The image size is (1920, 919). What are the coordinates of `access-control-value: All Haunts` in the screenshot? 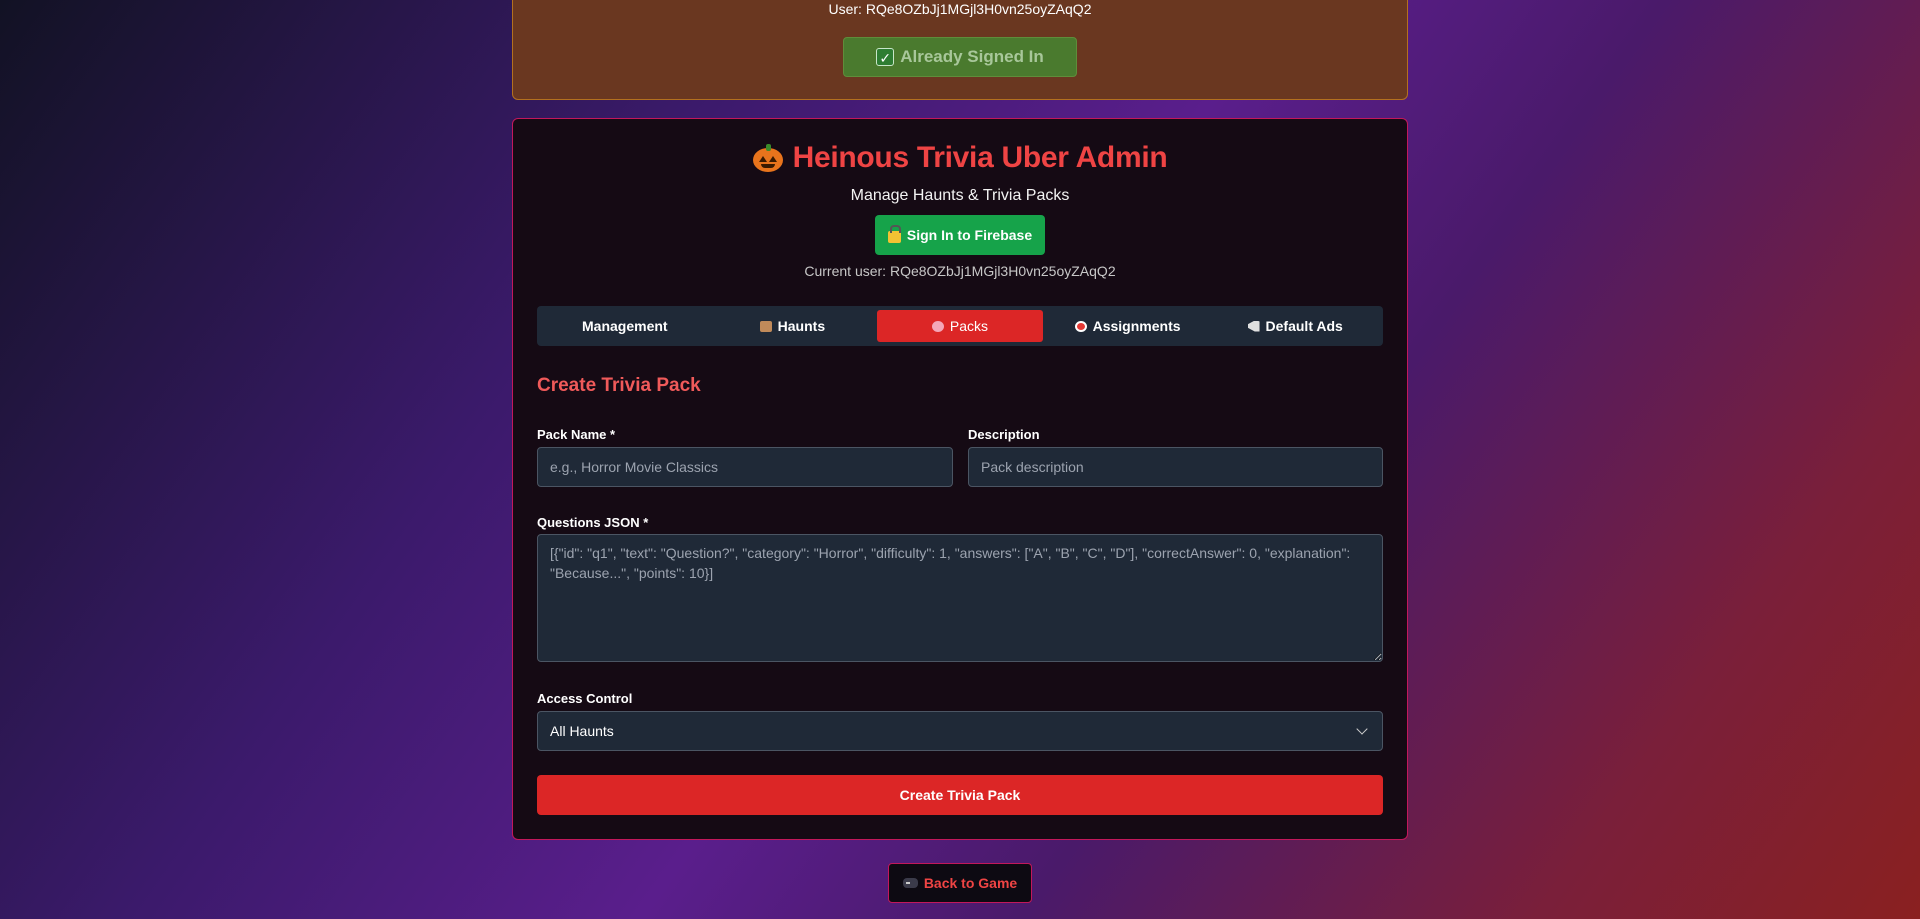 It's located at (582, 731).